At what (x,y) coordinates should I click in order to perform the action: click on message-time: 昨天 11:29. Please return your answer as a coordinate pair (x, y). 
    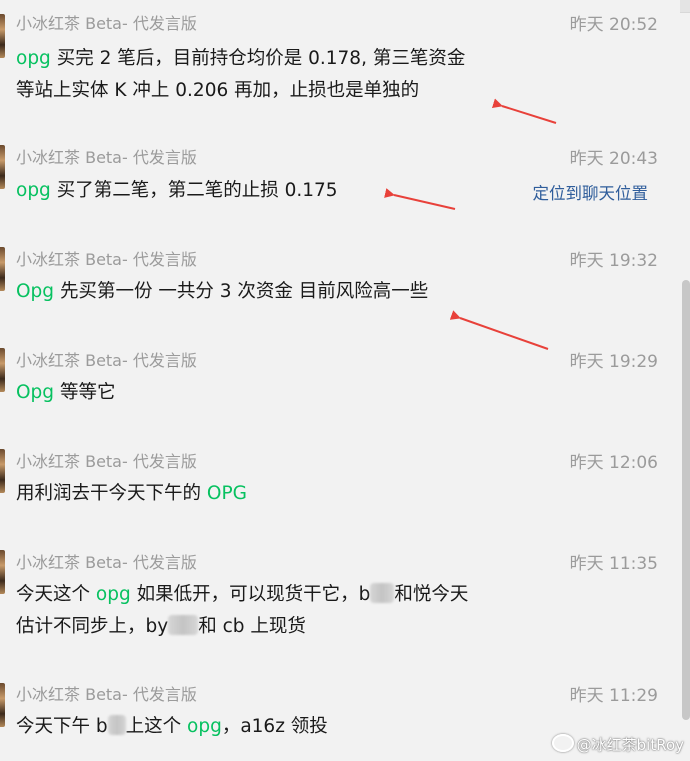
    Looking at the image, I should click on (613, 696).